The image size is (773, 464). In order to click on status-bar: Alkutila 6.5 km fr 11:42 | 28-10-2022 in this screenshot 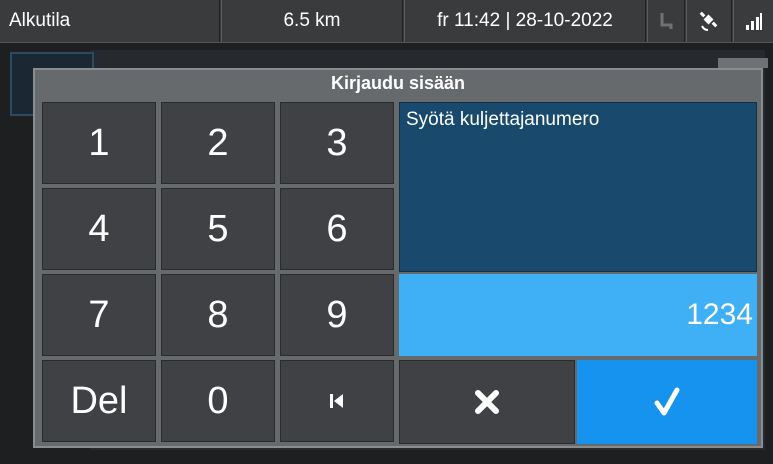, I will do `click(386, 21)`.